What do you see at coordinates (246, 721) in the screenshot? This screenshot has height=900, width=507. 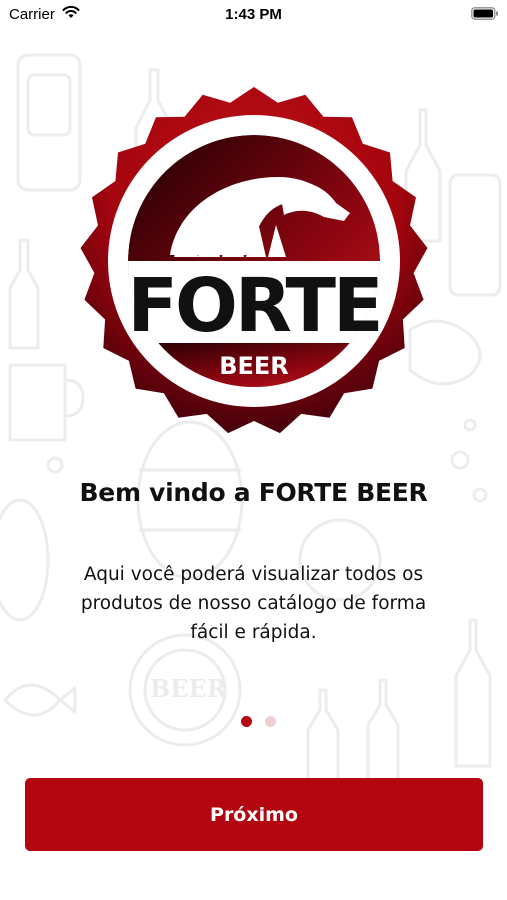 I see `page-dot-active` at bounding box center [246, 721].